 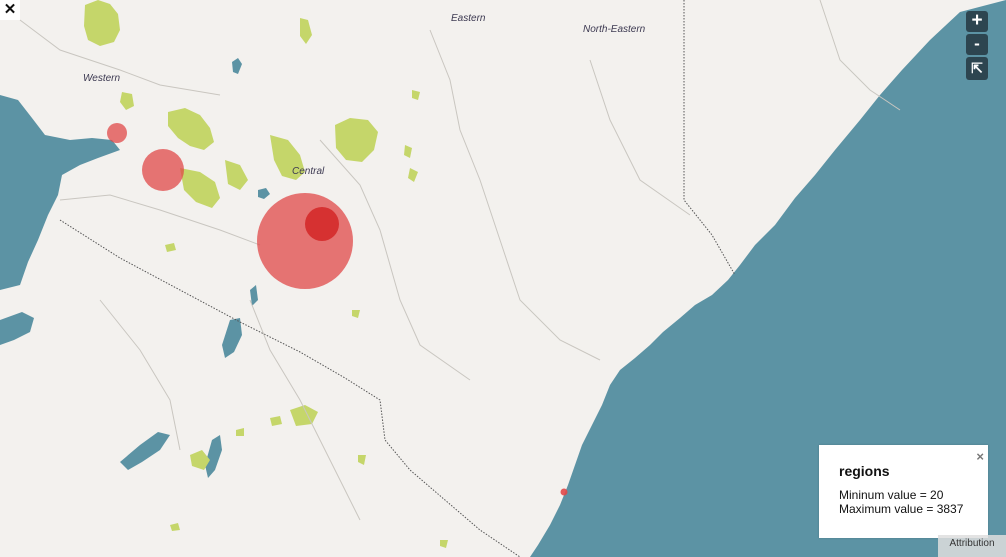 I want to click on region-label-central: Central, so click(x=308, y=171).